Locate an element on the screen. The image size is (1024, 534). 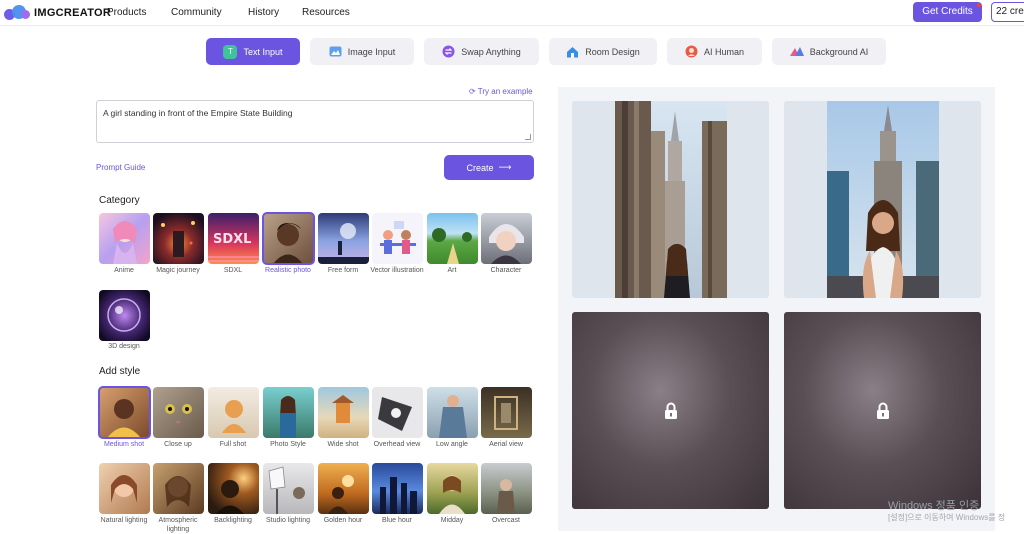
3d-design-thumbnail is located at coordinates (124, 315).